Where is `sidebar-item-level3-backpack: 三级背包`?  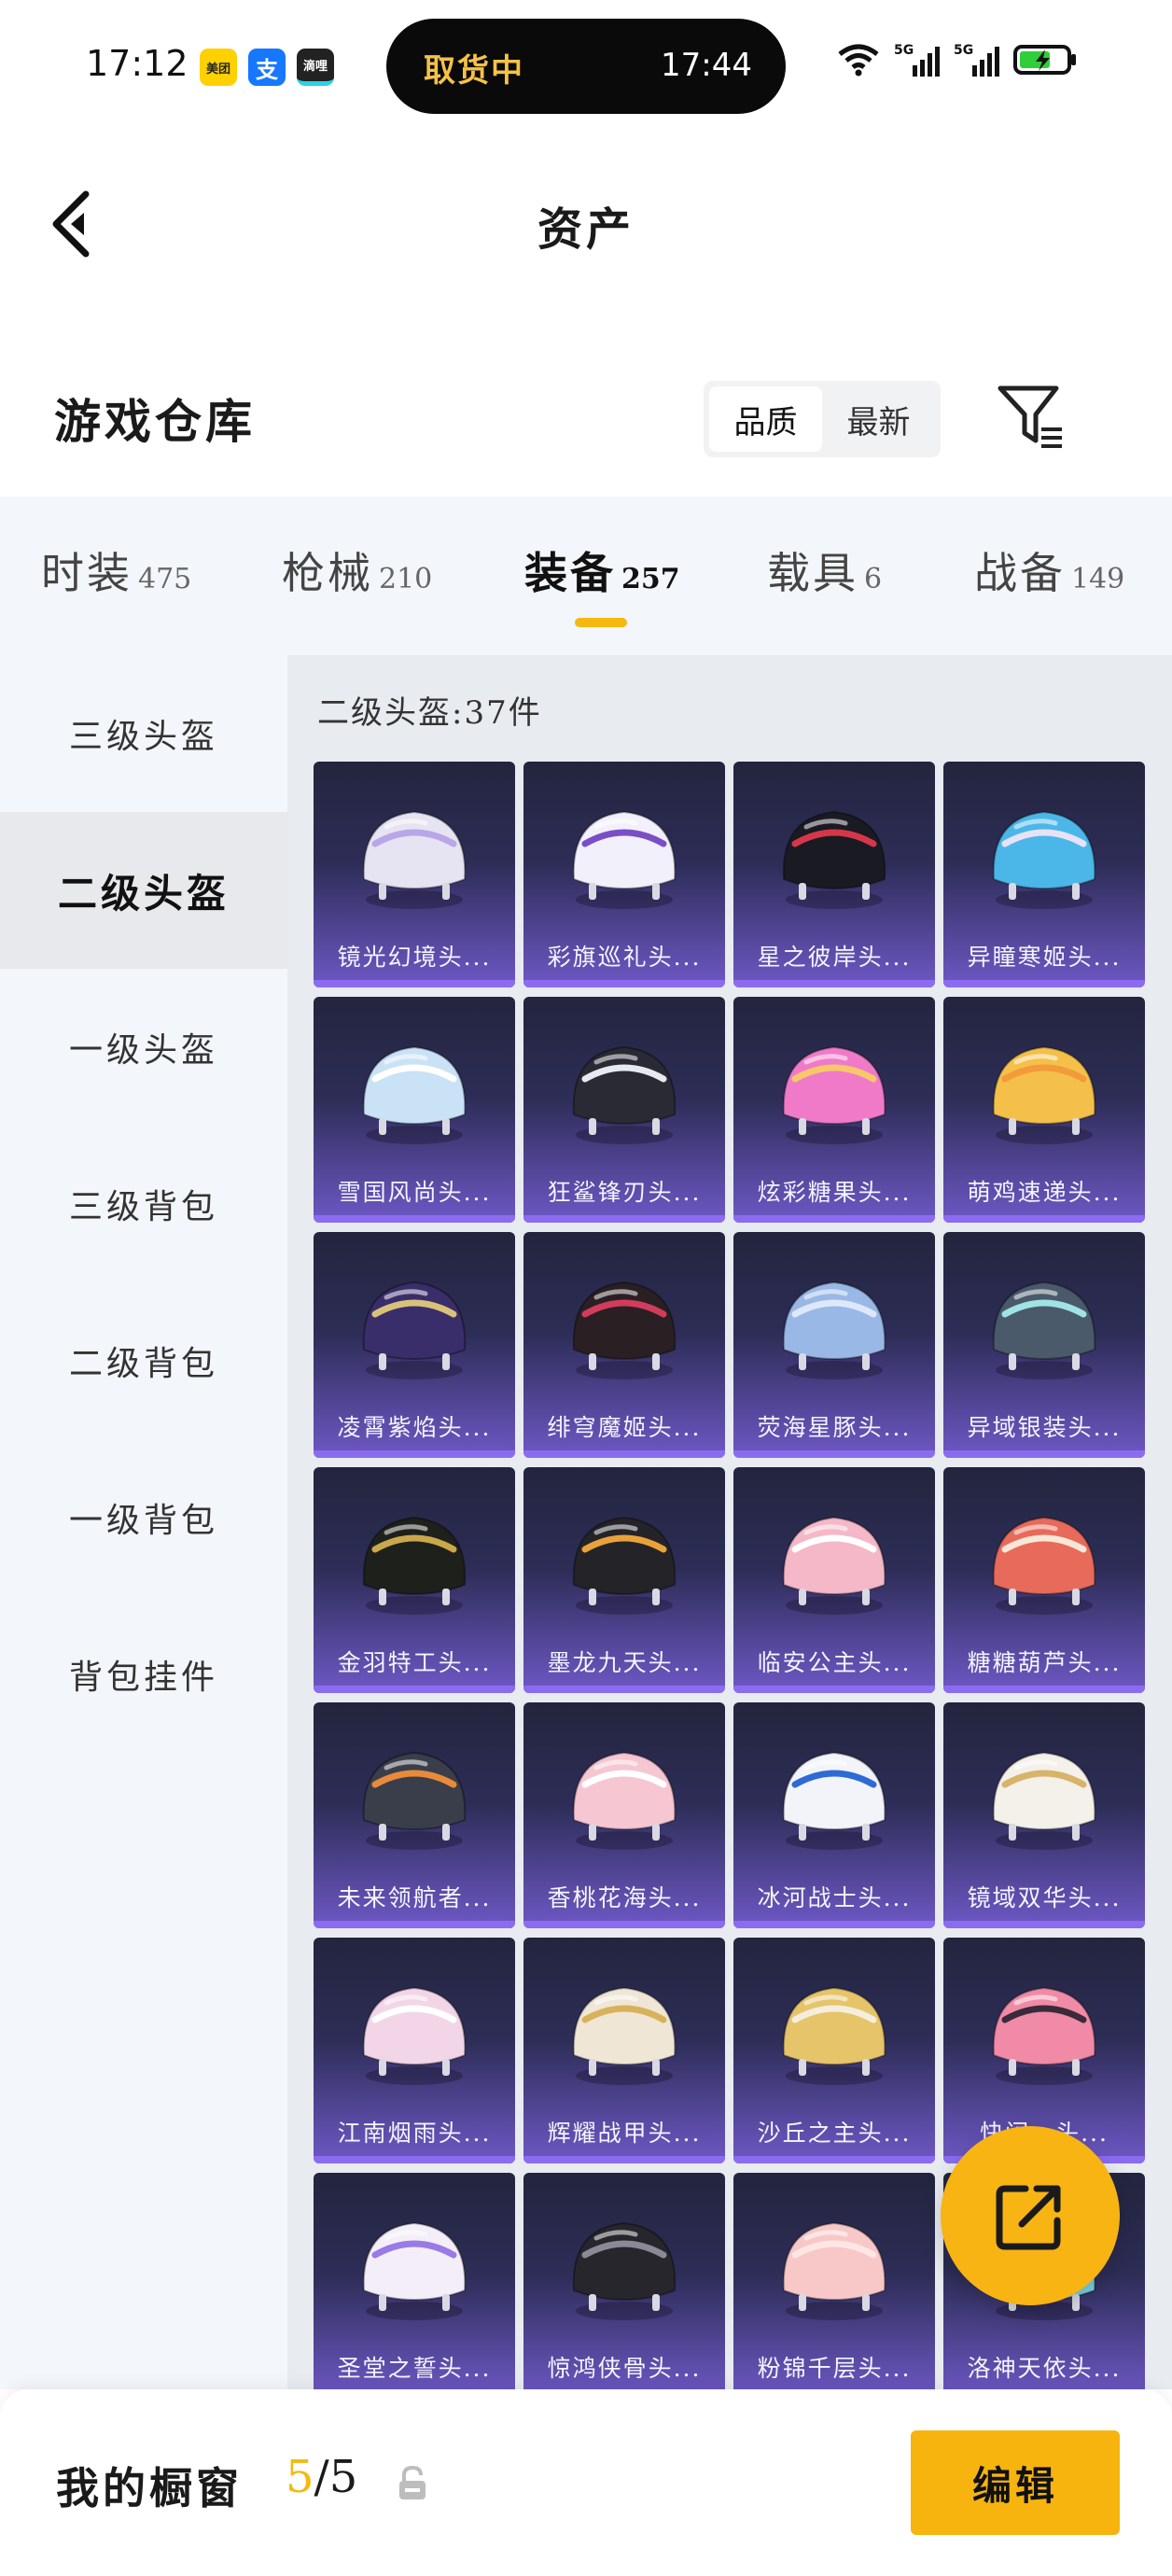 sidebar-item-level3-backpack: 三级背包 is located at coordinates (143, 1204).